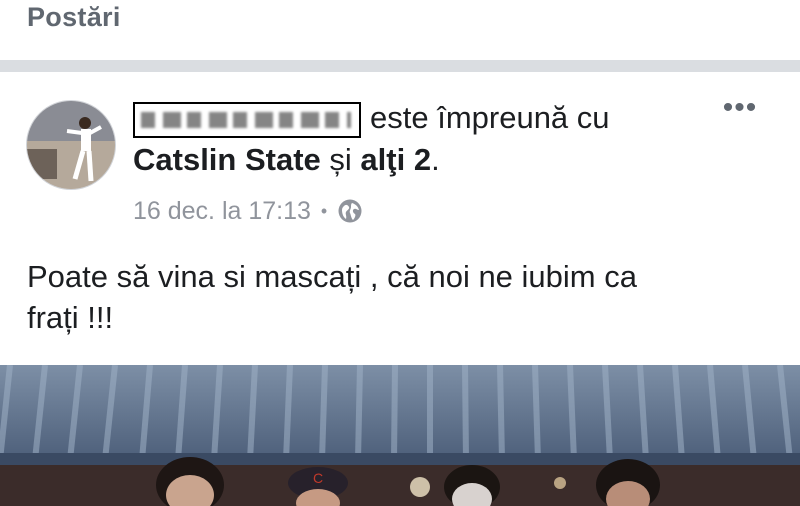  I want to click on section-header: Postări, so click(400, 30).